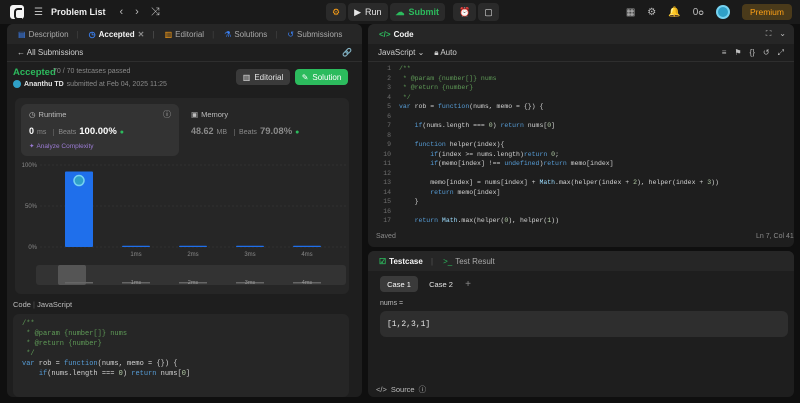  I want to click on runtime-value: 0, so click(32, 131).